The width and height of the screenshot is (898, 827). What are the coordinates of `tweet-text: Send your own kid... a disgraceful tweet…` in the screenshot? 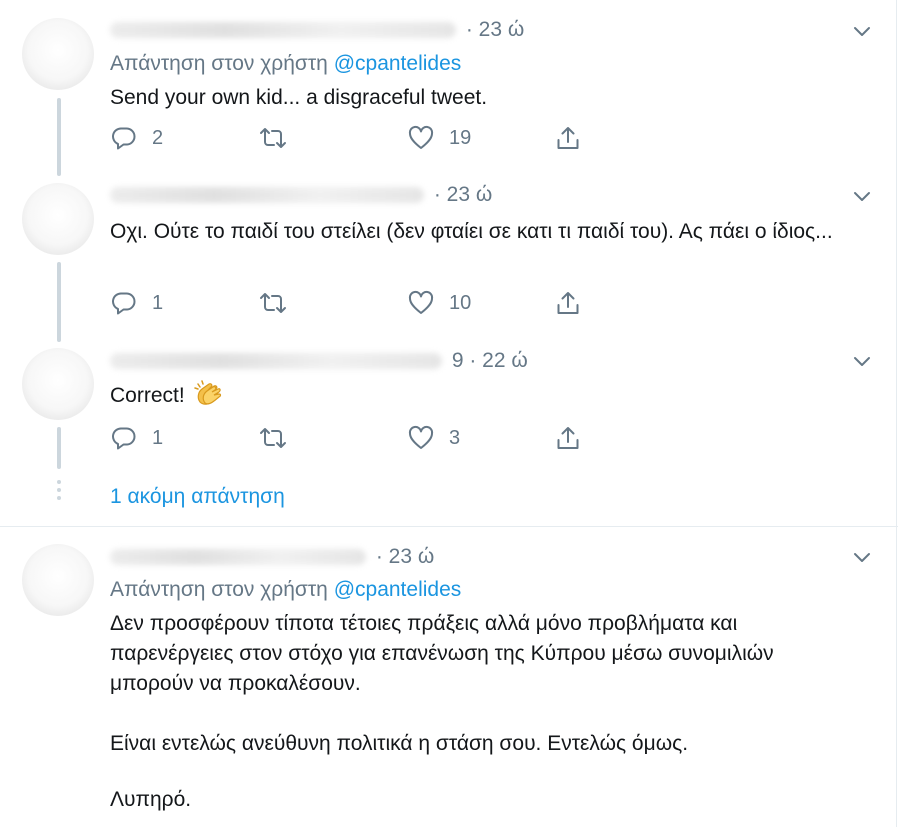 It's located at (299, 97).